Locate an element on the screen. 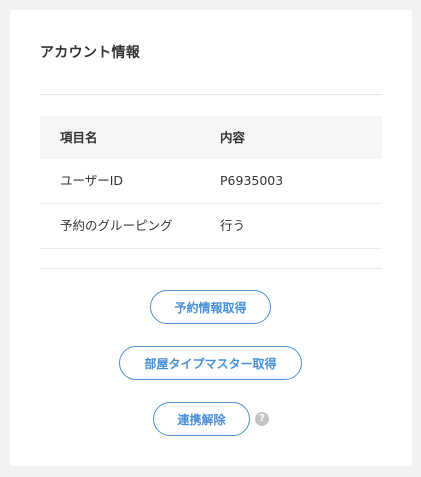  table-header-row: 項目名 内容 is located at coordinates (211, 137).